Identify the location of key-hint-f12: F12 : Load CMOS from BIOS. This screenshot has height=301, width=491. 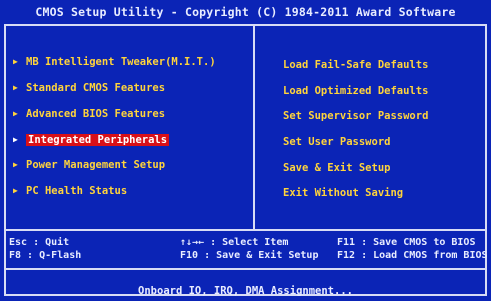
(412, 255).